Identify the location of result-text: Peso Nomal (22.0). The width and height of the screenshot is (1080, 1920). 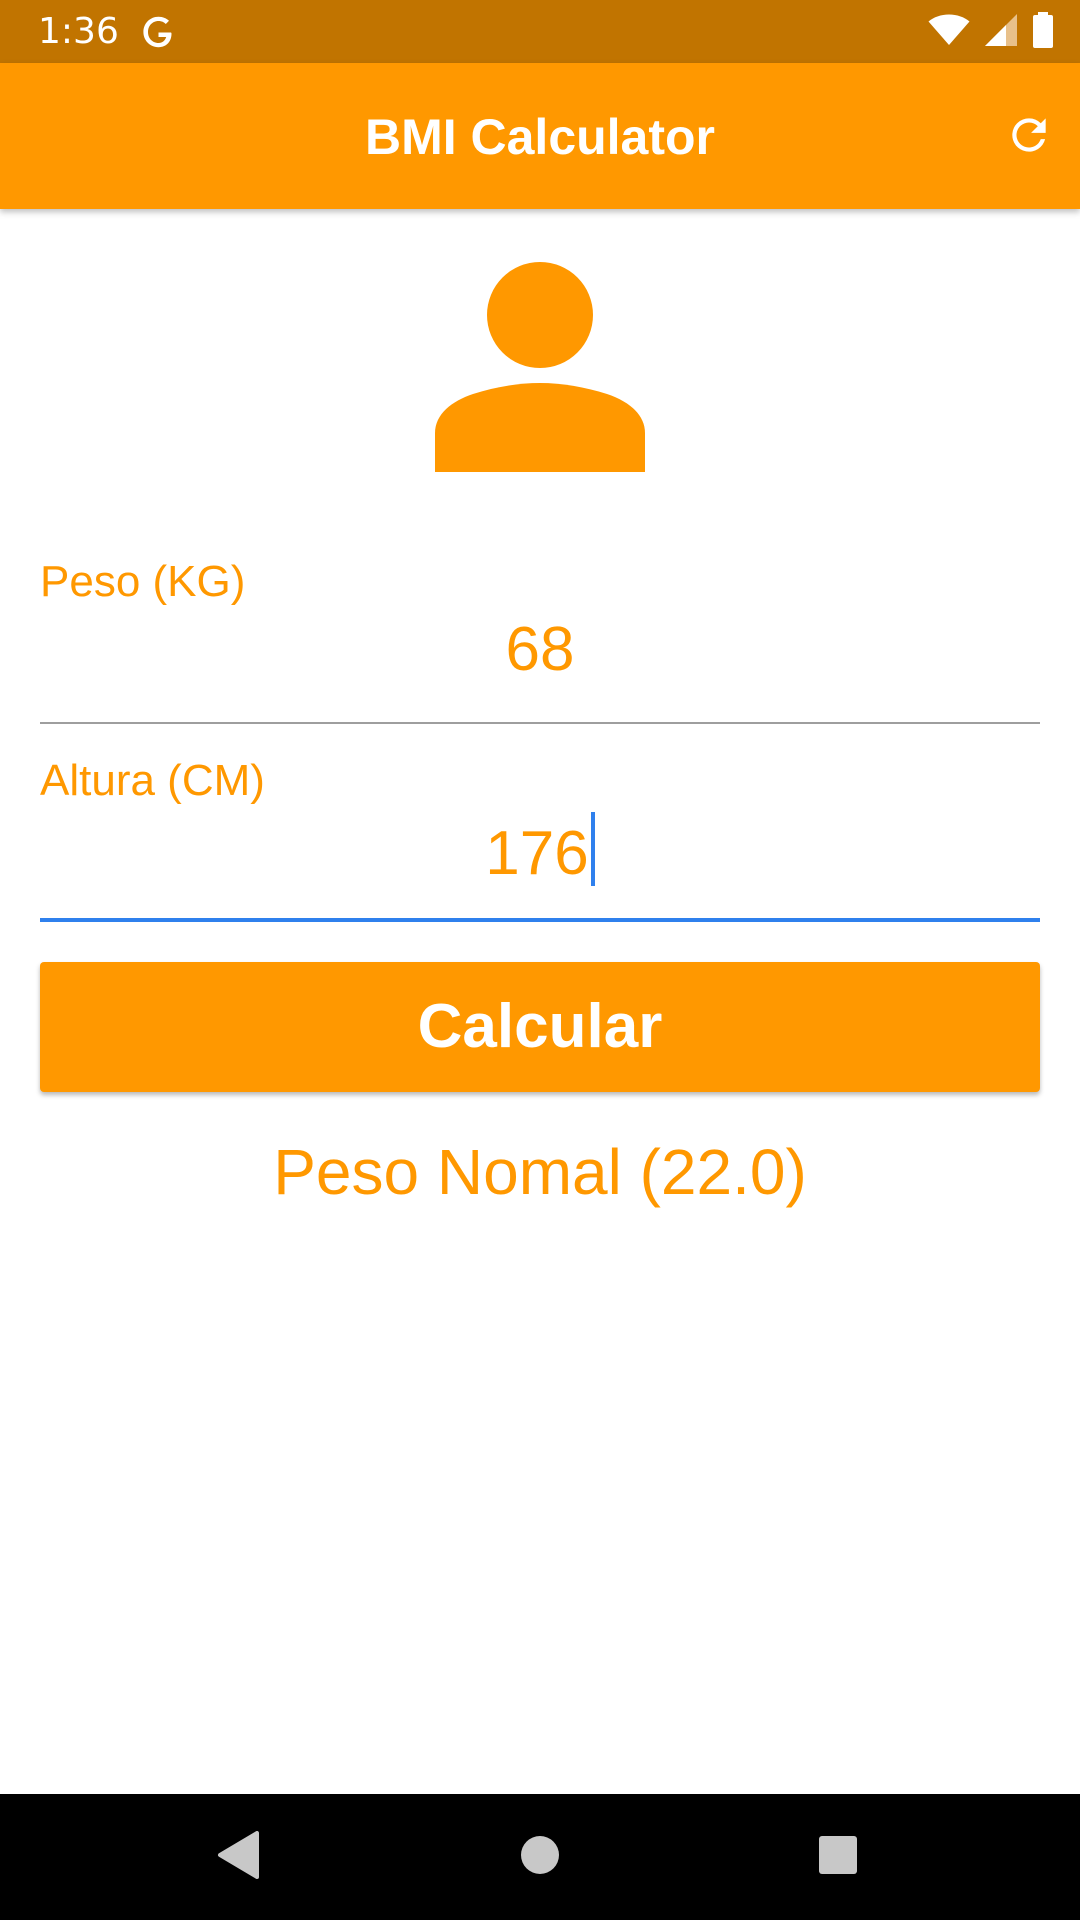
(540, 1172).